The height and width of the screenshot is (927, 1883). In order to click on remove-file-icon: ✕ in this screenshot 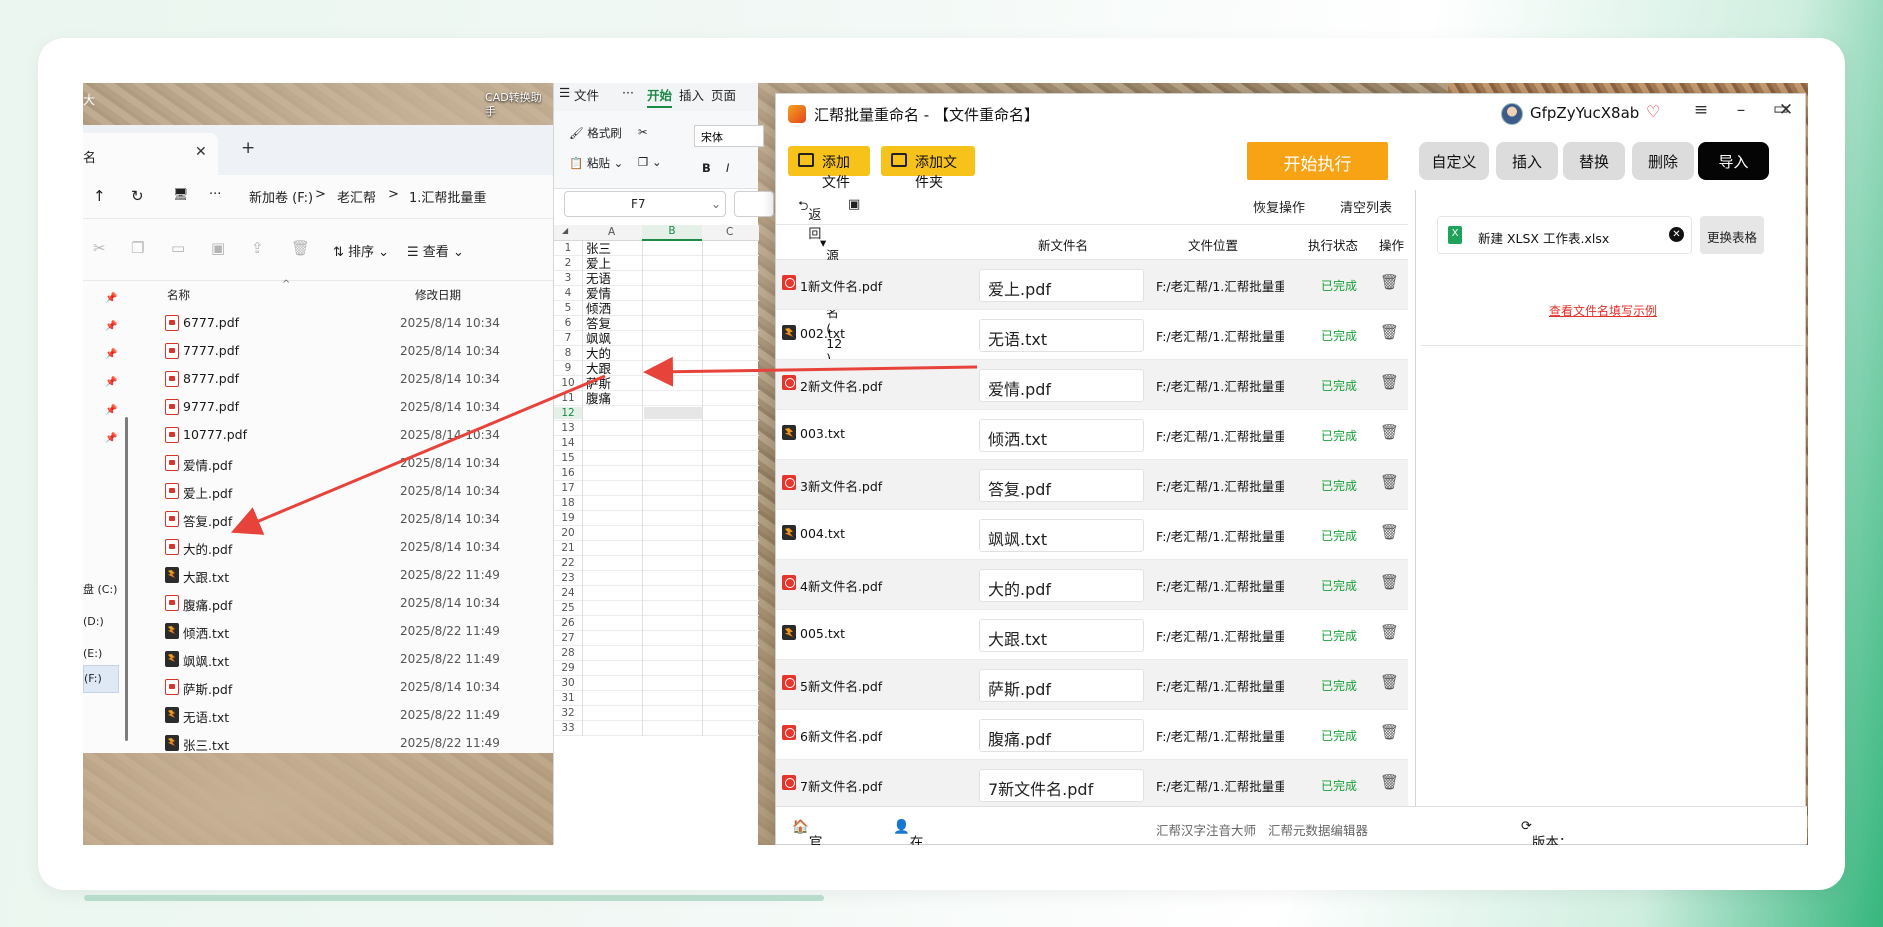, I will do `click(1676, 234)`.